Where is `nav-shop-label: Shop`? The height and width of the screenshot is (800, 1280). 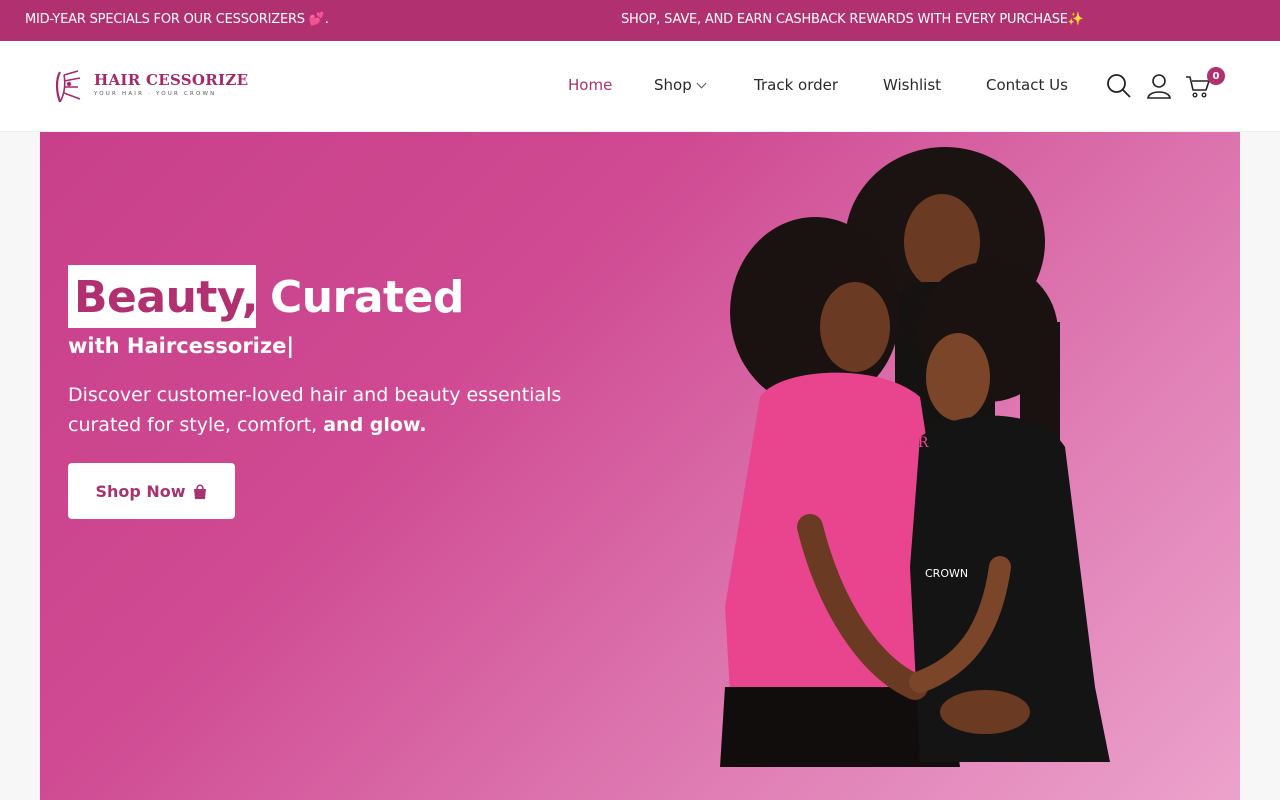
nav-shop-label: Shop is located at coordinates (673, 85).